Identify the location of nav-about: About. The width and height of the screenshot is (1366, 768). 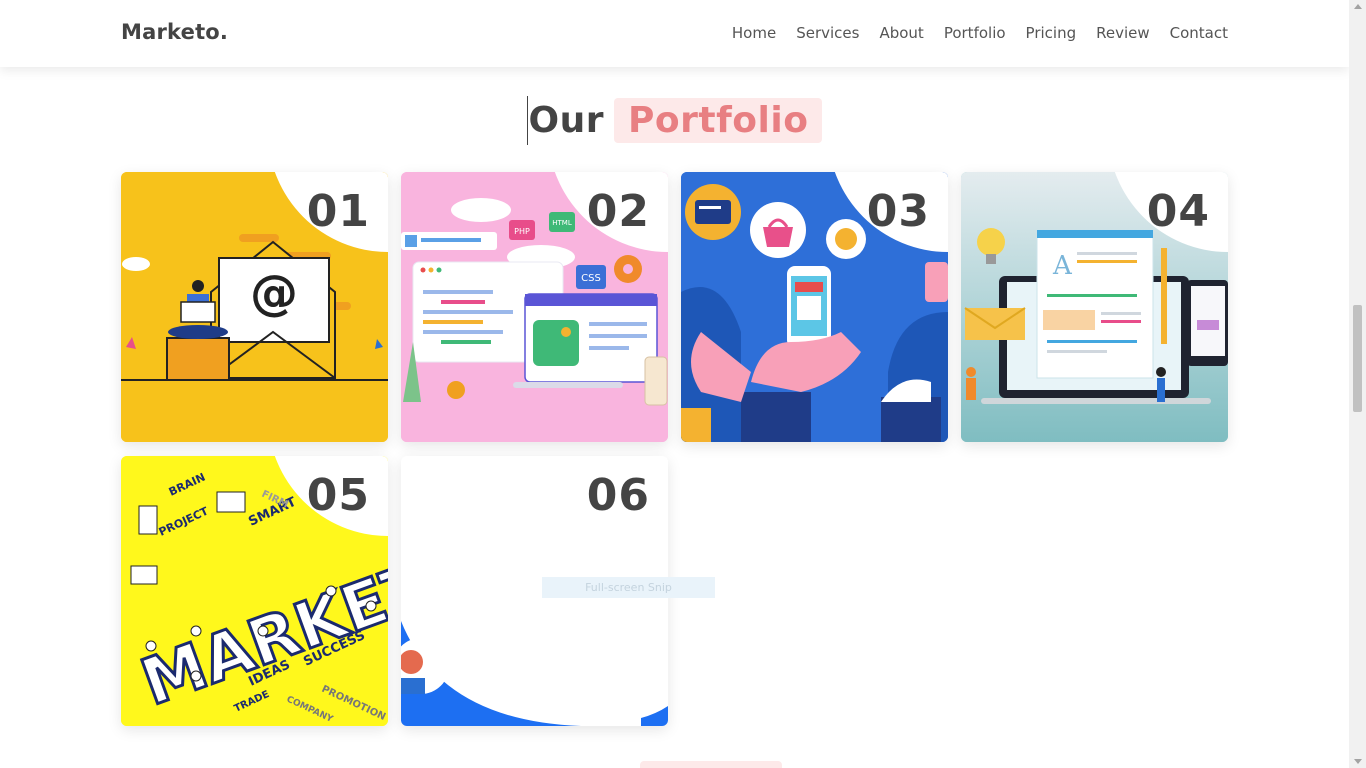
(901, 33).